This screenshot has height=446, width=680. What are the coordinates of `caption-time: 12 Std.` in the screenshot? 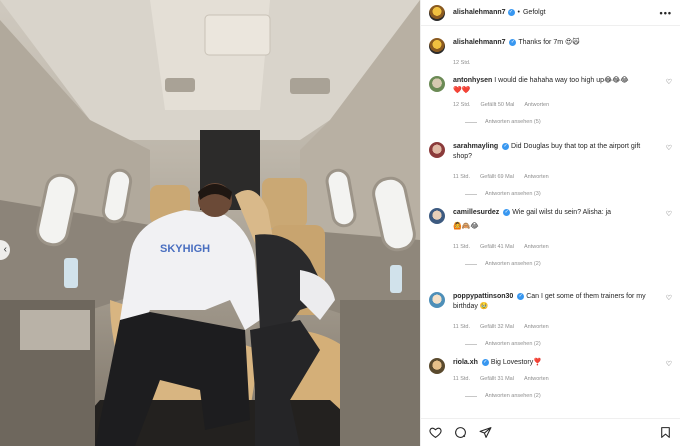 It's located at (462, 63).